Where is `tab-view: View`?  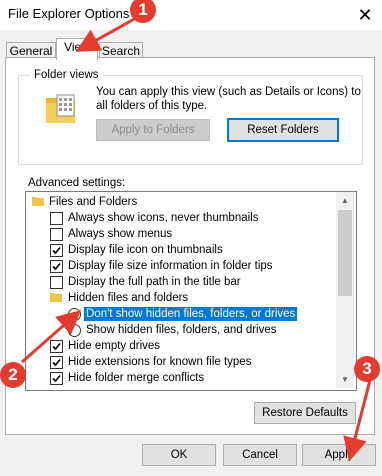
tab-view: View is located at coordinates (77, 49).